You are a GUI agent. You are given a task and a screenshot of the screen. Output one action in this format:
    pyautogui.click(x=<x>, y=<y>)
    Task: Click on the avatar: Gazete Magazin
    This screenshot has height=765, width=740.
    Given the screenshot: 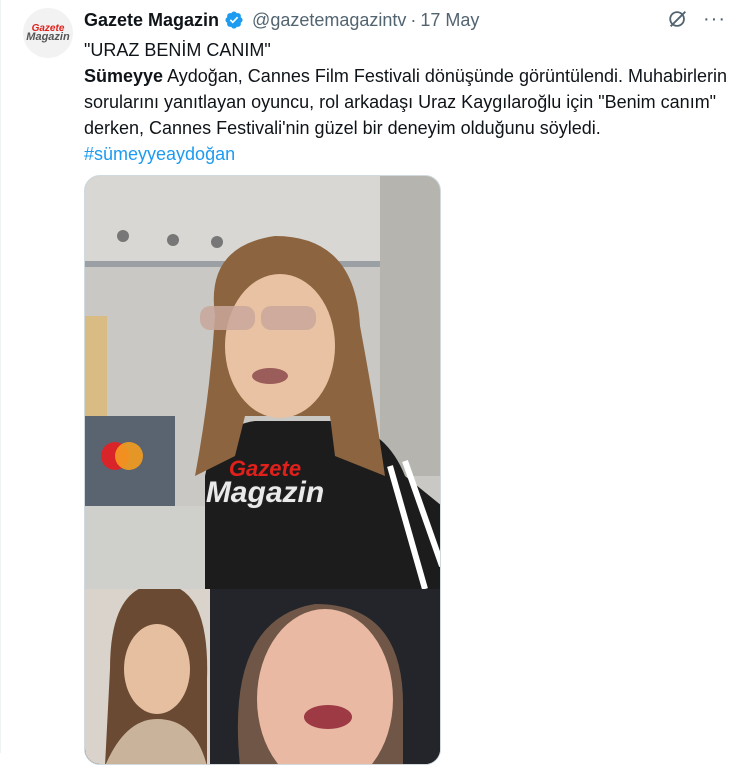 What is the action you would take?
    pyautogui.click(x=48, y=33)
    